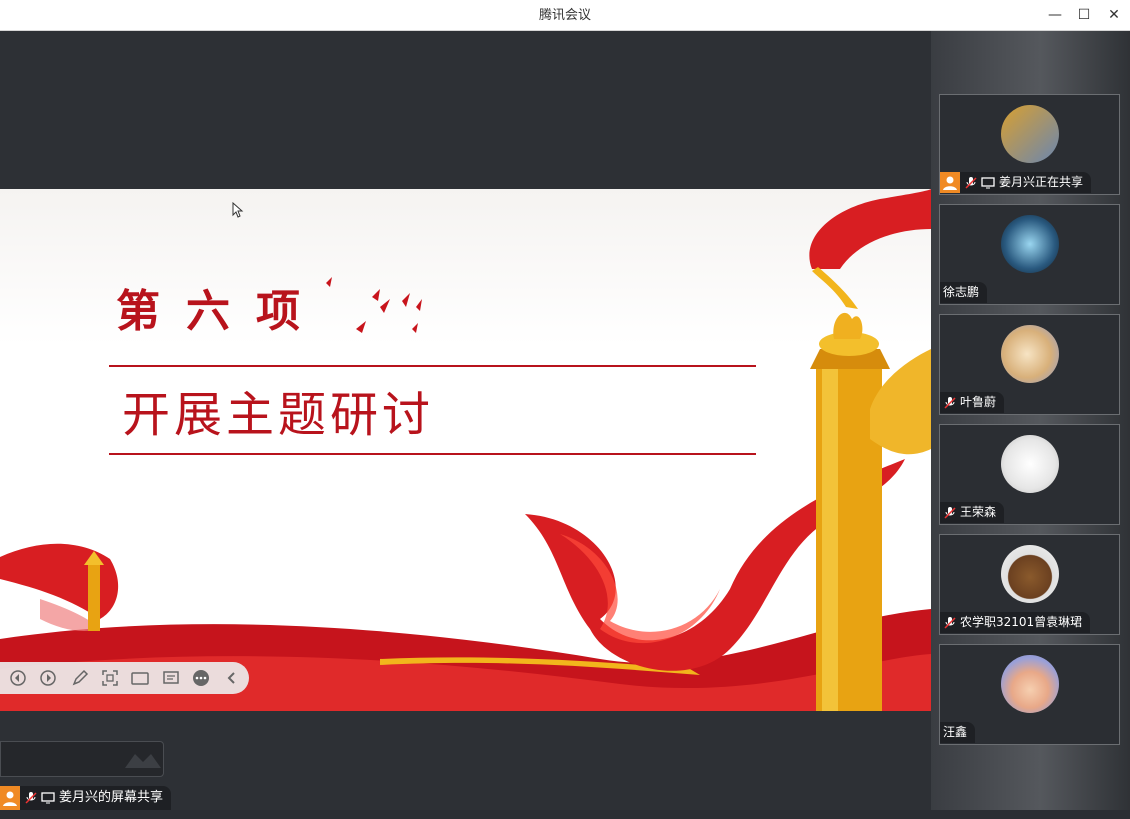 This screenshot has width=1130, height=819. I want to click on participant-name-tag: 叶鲁蔚, so click(972, 402).